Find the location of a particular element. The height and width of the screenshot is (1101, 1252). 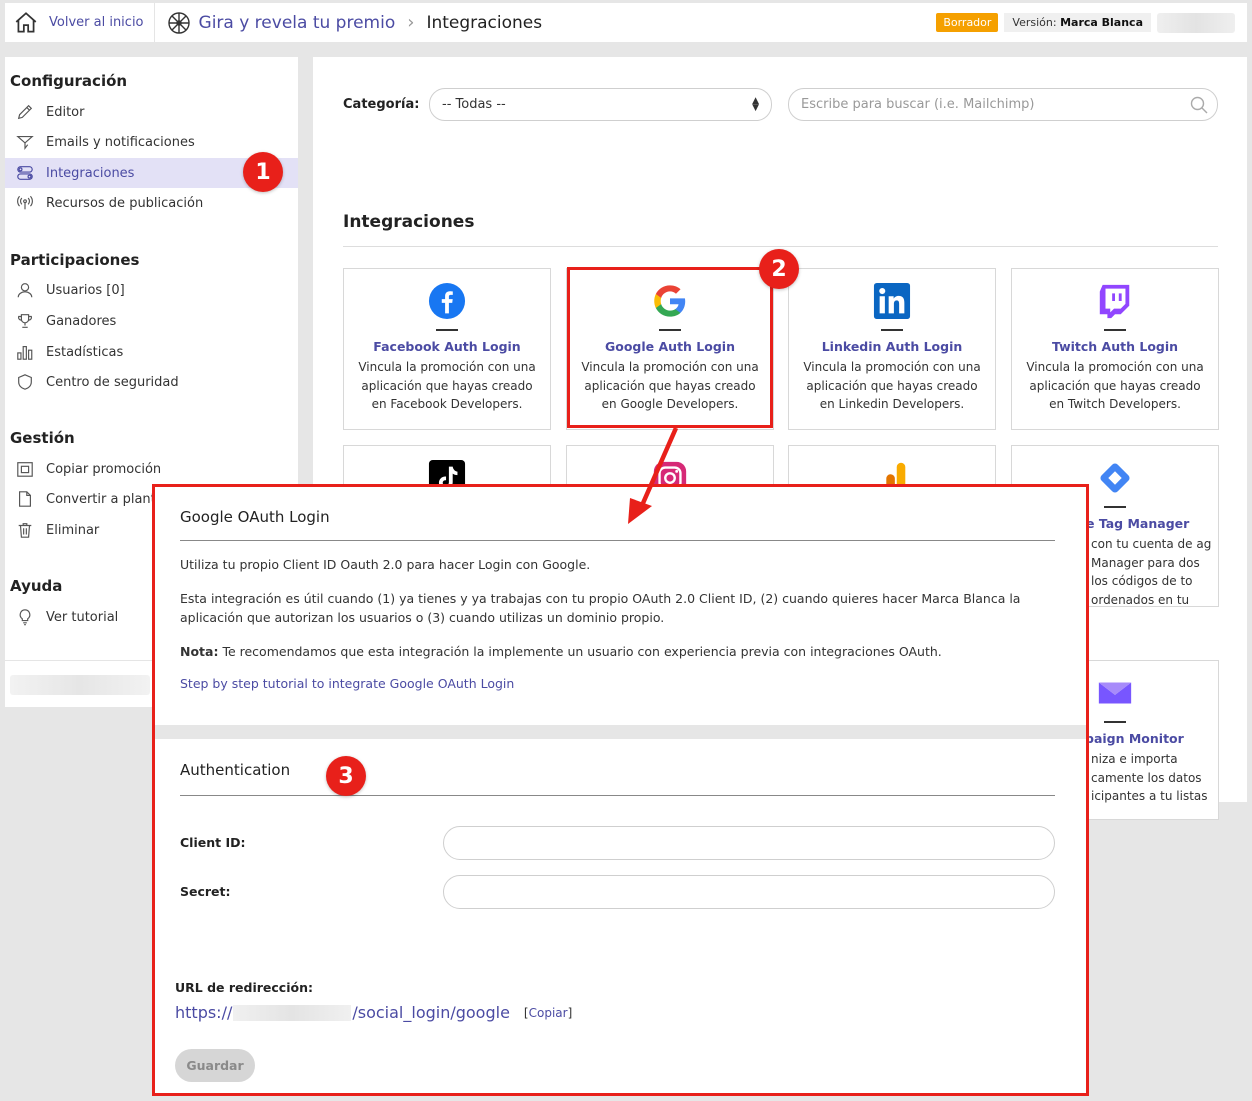

version-label: Versión: Marca Blanca is located at coordinates (1077, 22).